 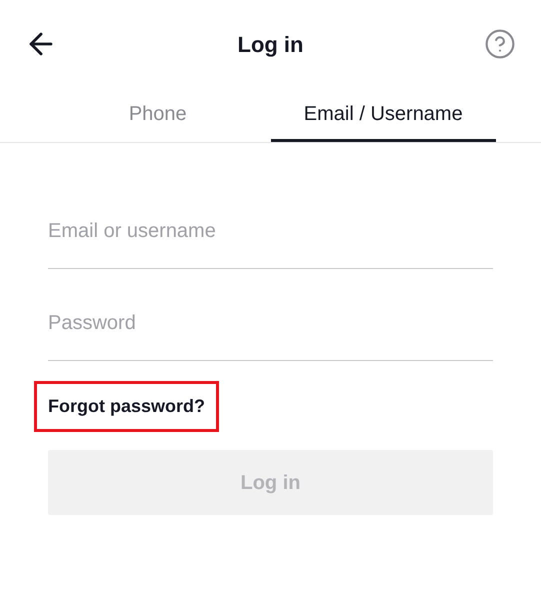 I want to click on page-title: Log in, so click(x=271, y=44).